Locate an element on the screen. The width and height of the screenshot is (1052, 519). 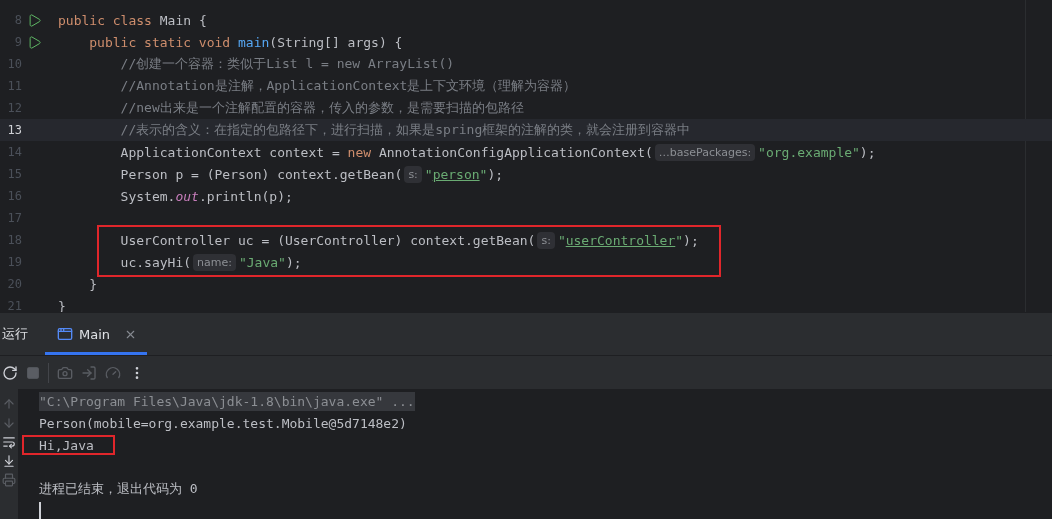
code-text: "userController"); is located at coordinates (628, 240).